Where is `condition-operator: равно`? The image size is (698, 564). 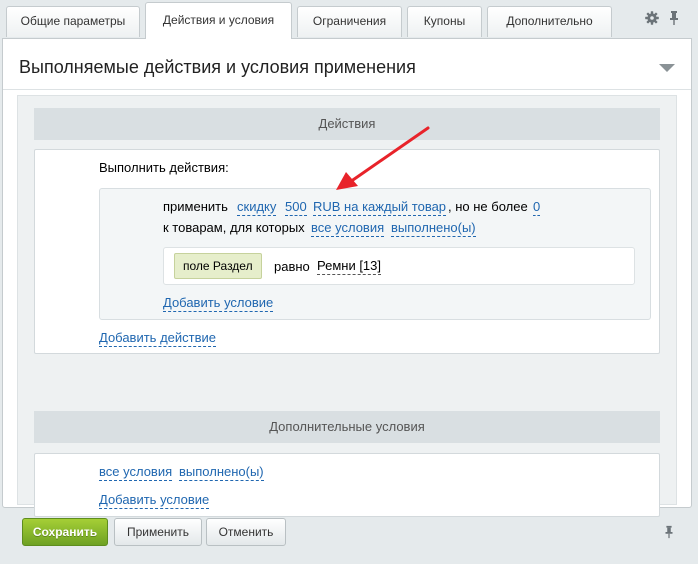 condition-operator: равно is located at coordinates (292, 266).